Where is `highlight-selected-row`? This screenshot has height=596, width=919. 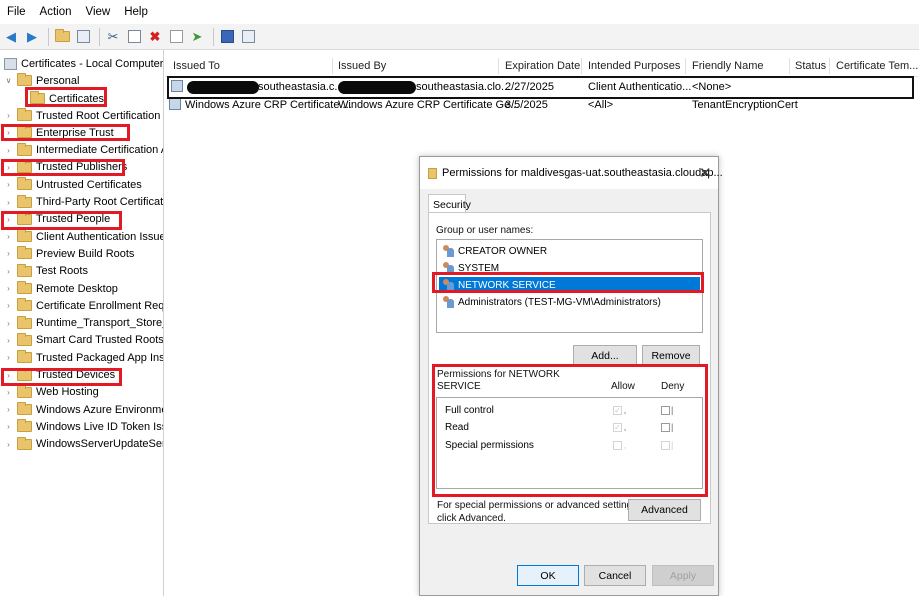
highlight-selected-row is located at coordinates (540, 87).